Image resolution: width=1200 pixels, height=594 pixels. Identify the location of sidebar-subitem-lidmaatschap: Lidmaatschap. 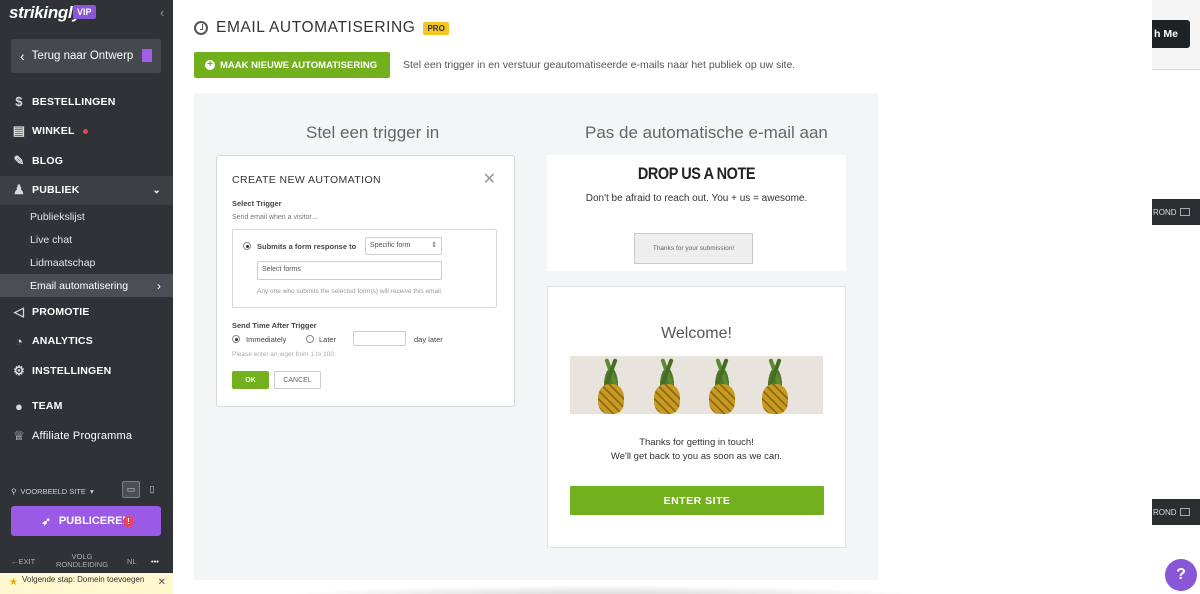
(86, 262).